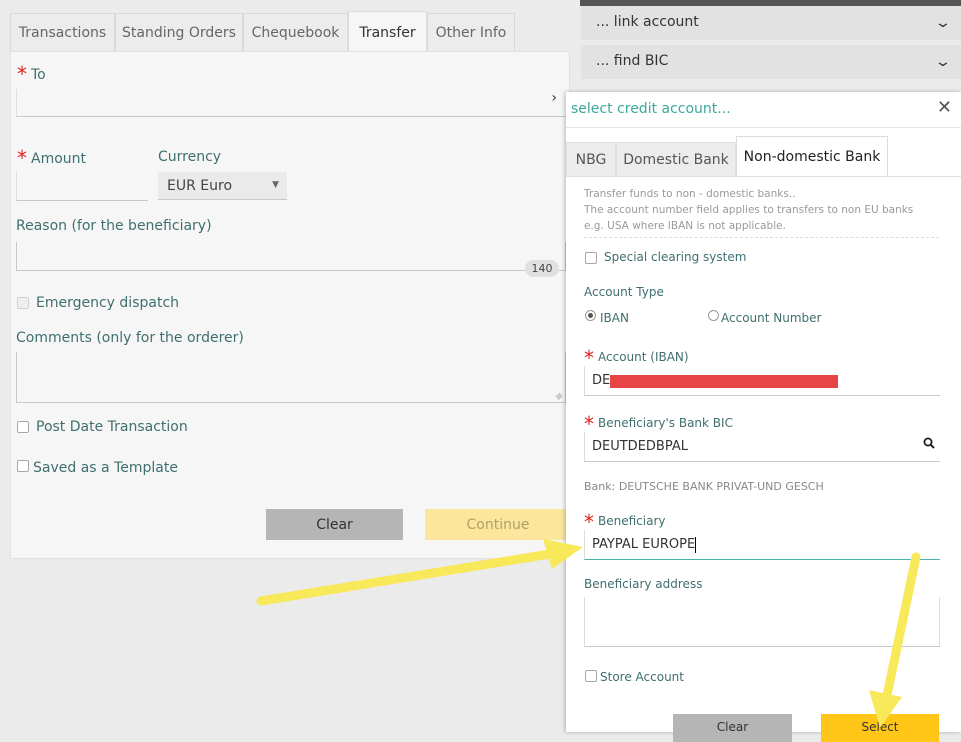 This screenshot has width=961, height=742. Describe the element at coordinates (640, 446) in the screenshot. I see `bic-value: DEUTDEDBPAL` at that location.